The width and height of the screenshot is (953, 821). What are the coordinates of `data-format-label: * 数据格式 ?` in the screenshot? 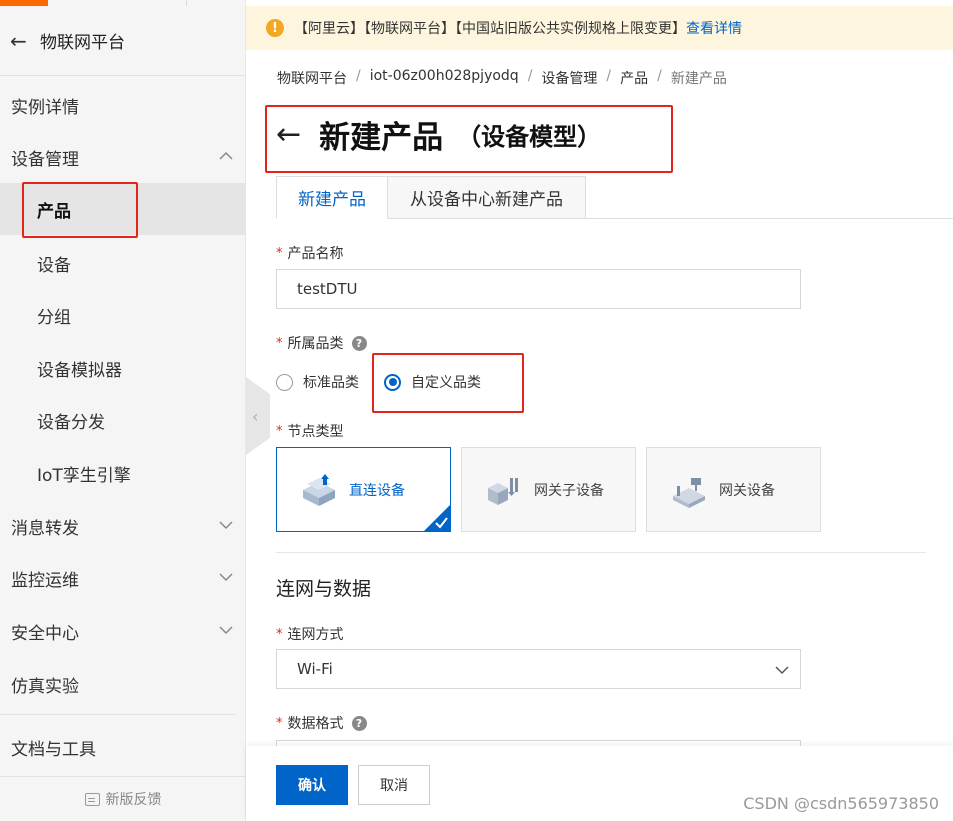 It's located at (321, 723).